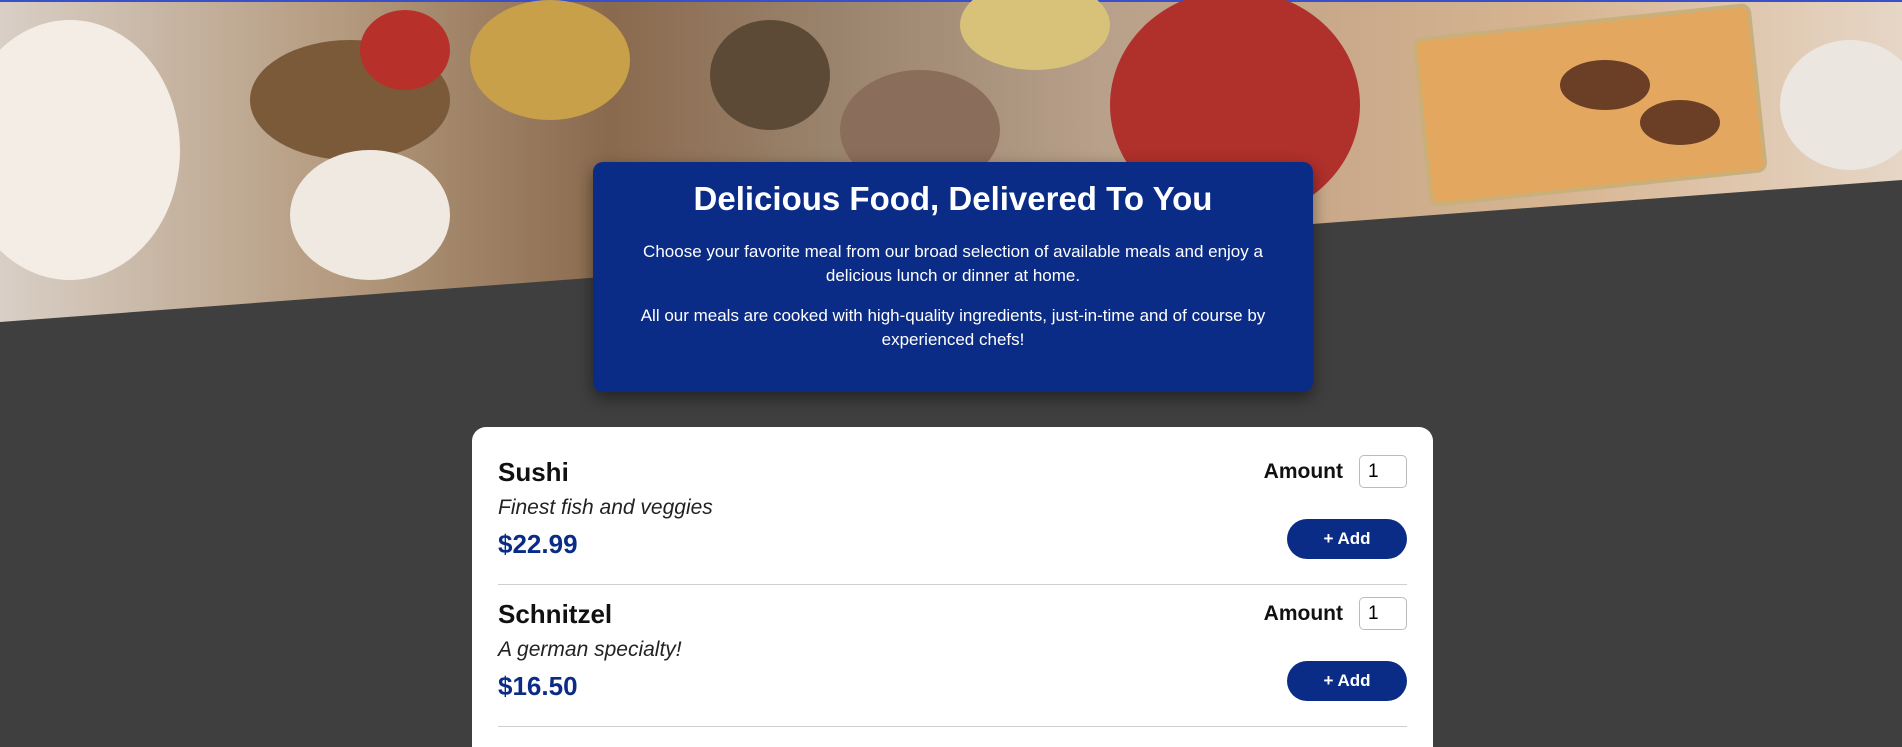  Describe the element at coordinates (550, 60) in the screenshot. I see `gold-vase` at that location.